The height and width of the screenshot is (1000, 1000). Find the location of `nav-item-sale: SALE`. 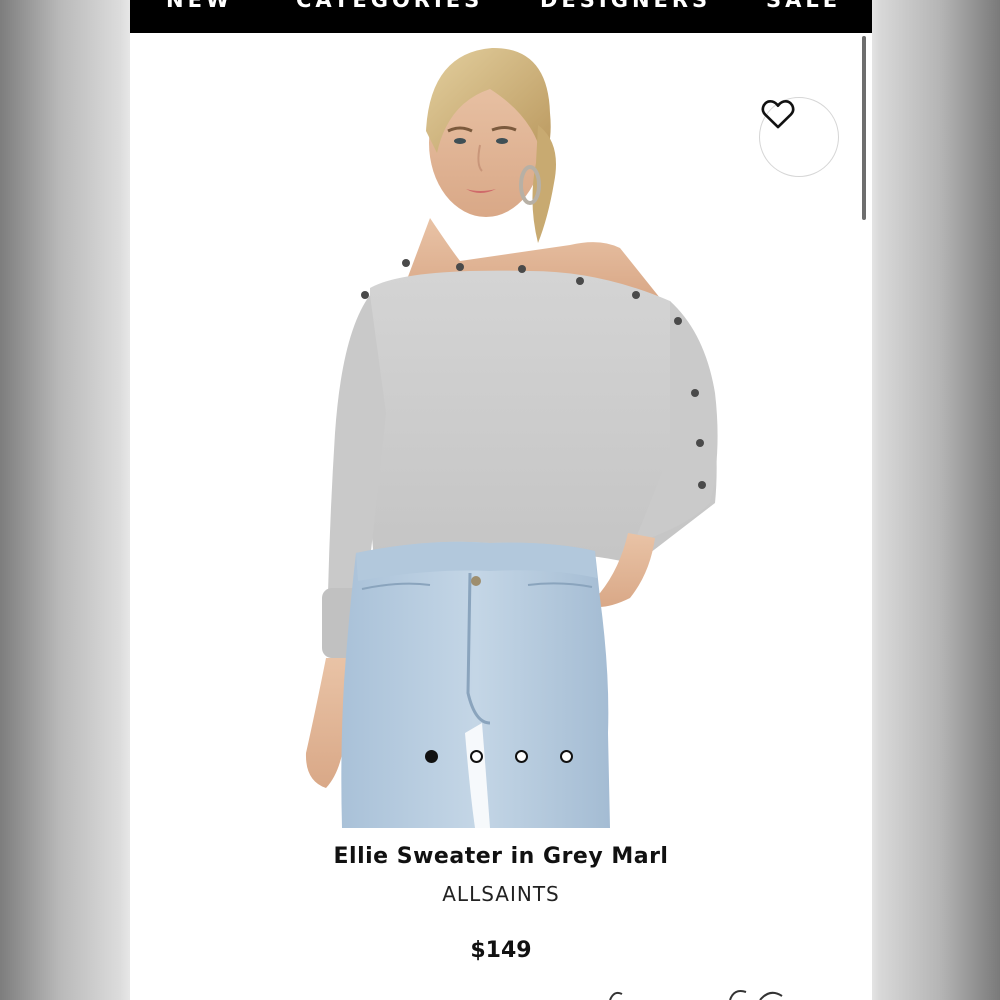

nav-item-sale: SALE is located at coordinates (803, 6).